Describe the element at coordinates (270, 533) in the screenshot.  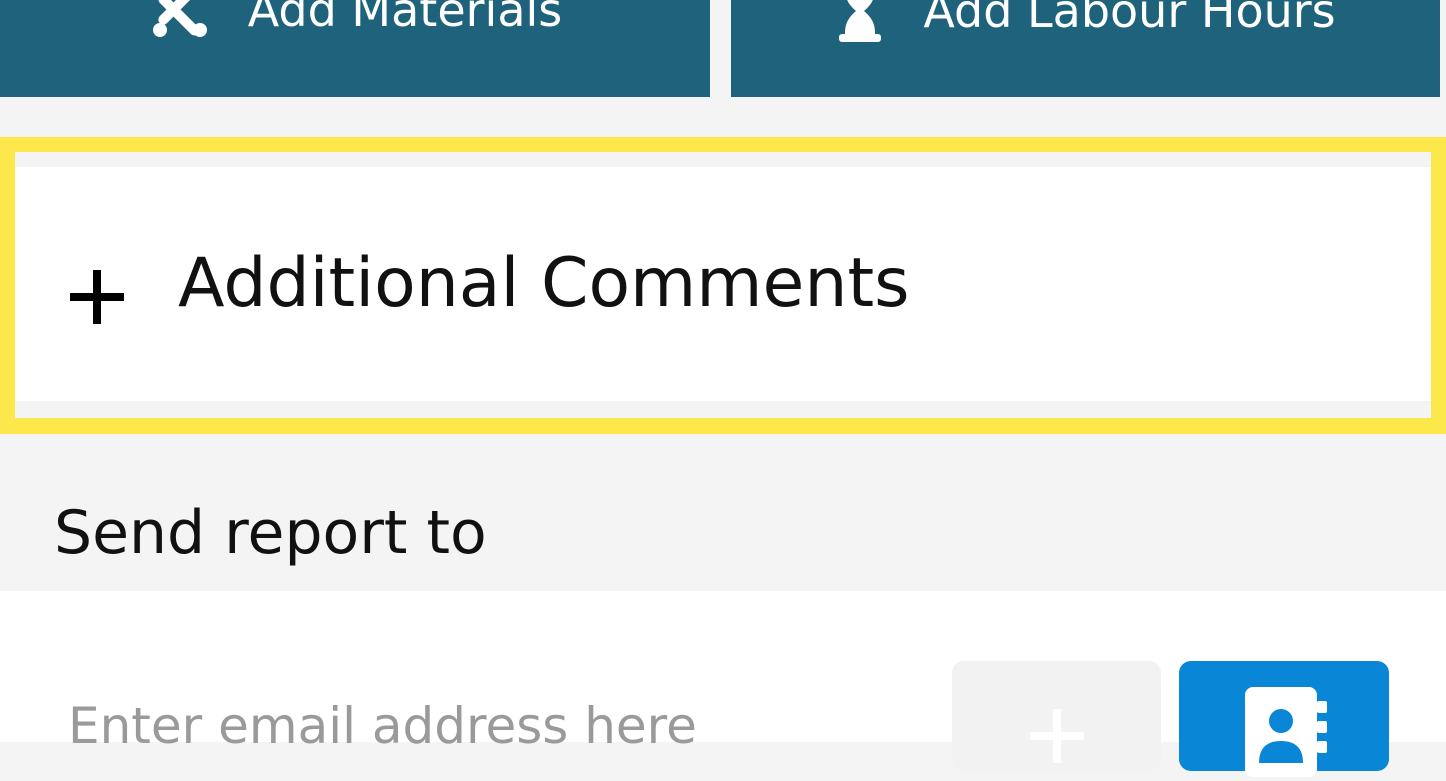
I see `send-report-heading: Send report to` at that location.